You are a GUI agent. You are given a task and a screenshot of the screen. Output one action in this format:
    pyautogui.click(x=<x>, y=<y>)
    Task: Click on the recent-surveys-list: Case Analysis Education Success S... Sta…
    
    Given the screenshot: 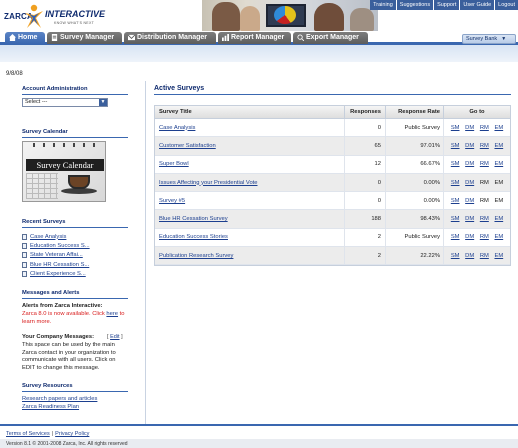 What is the action you would take?
    pyautogui.click(x=77, y=255)
    